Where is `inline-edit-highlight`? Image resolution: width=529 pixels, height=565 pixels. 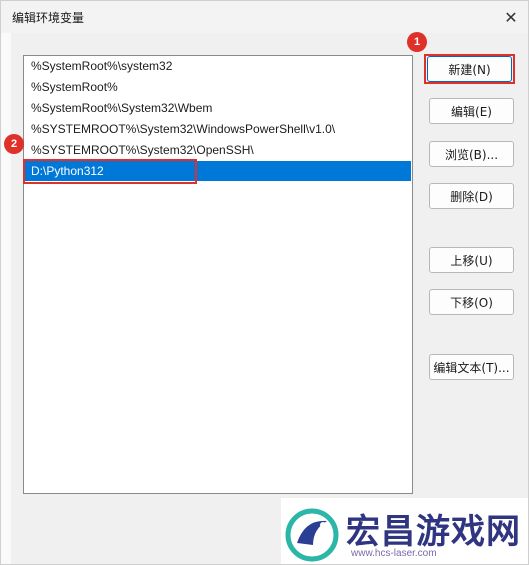 inline-edit-highlight is located at coordinates (110, 171).